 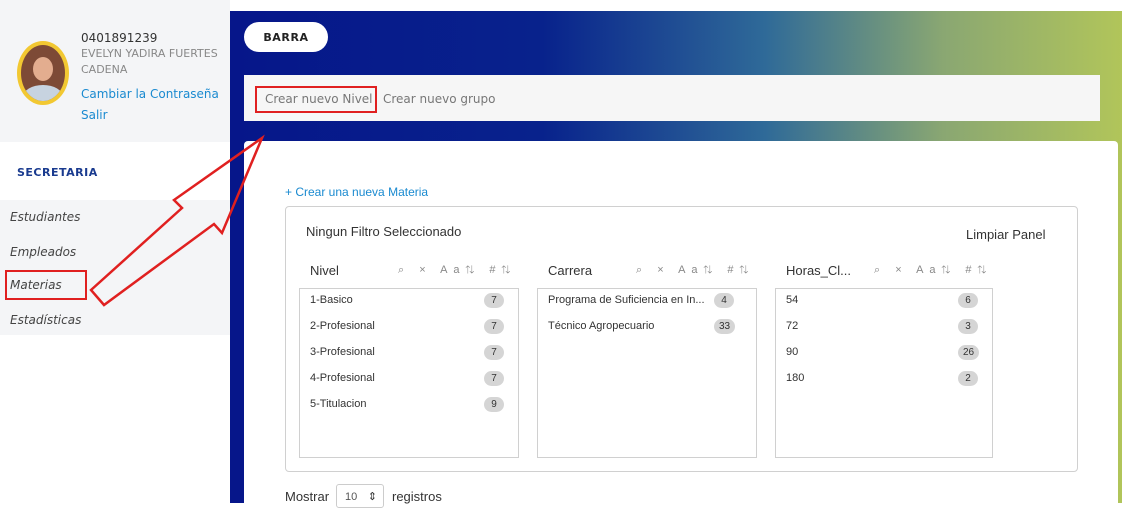 I want to click on new-materia-link: + Crear una nueva Materia, so click(x=356, y=192).